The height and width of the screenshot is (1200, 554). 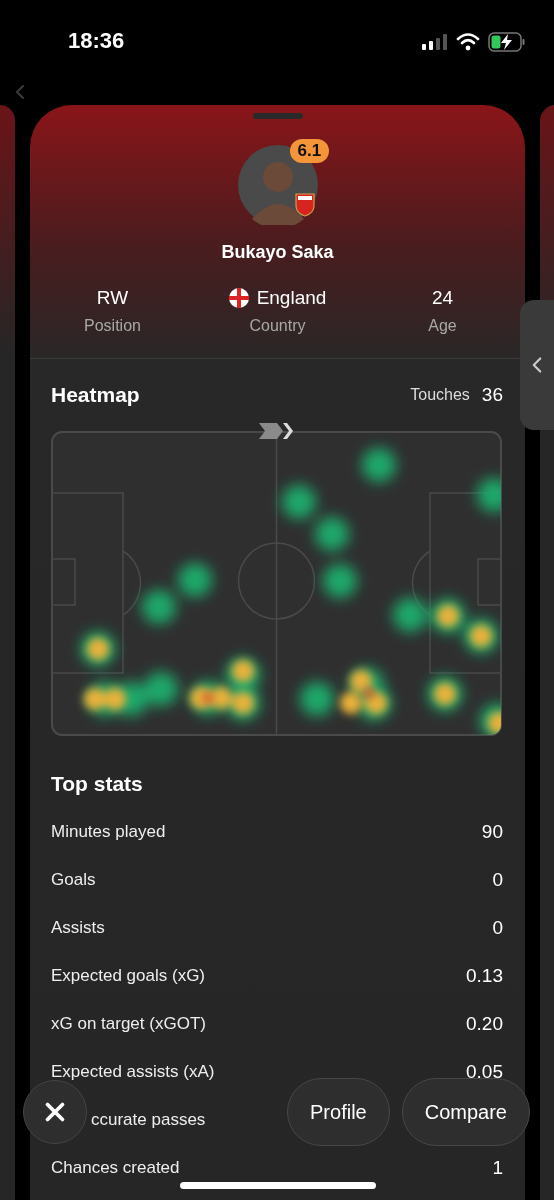 I want to click on info-label: Position, so click(x=112, y=326).